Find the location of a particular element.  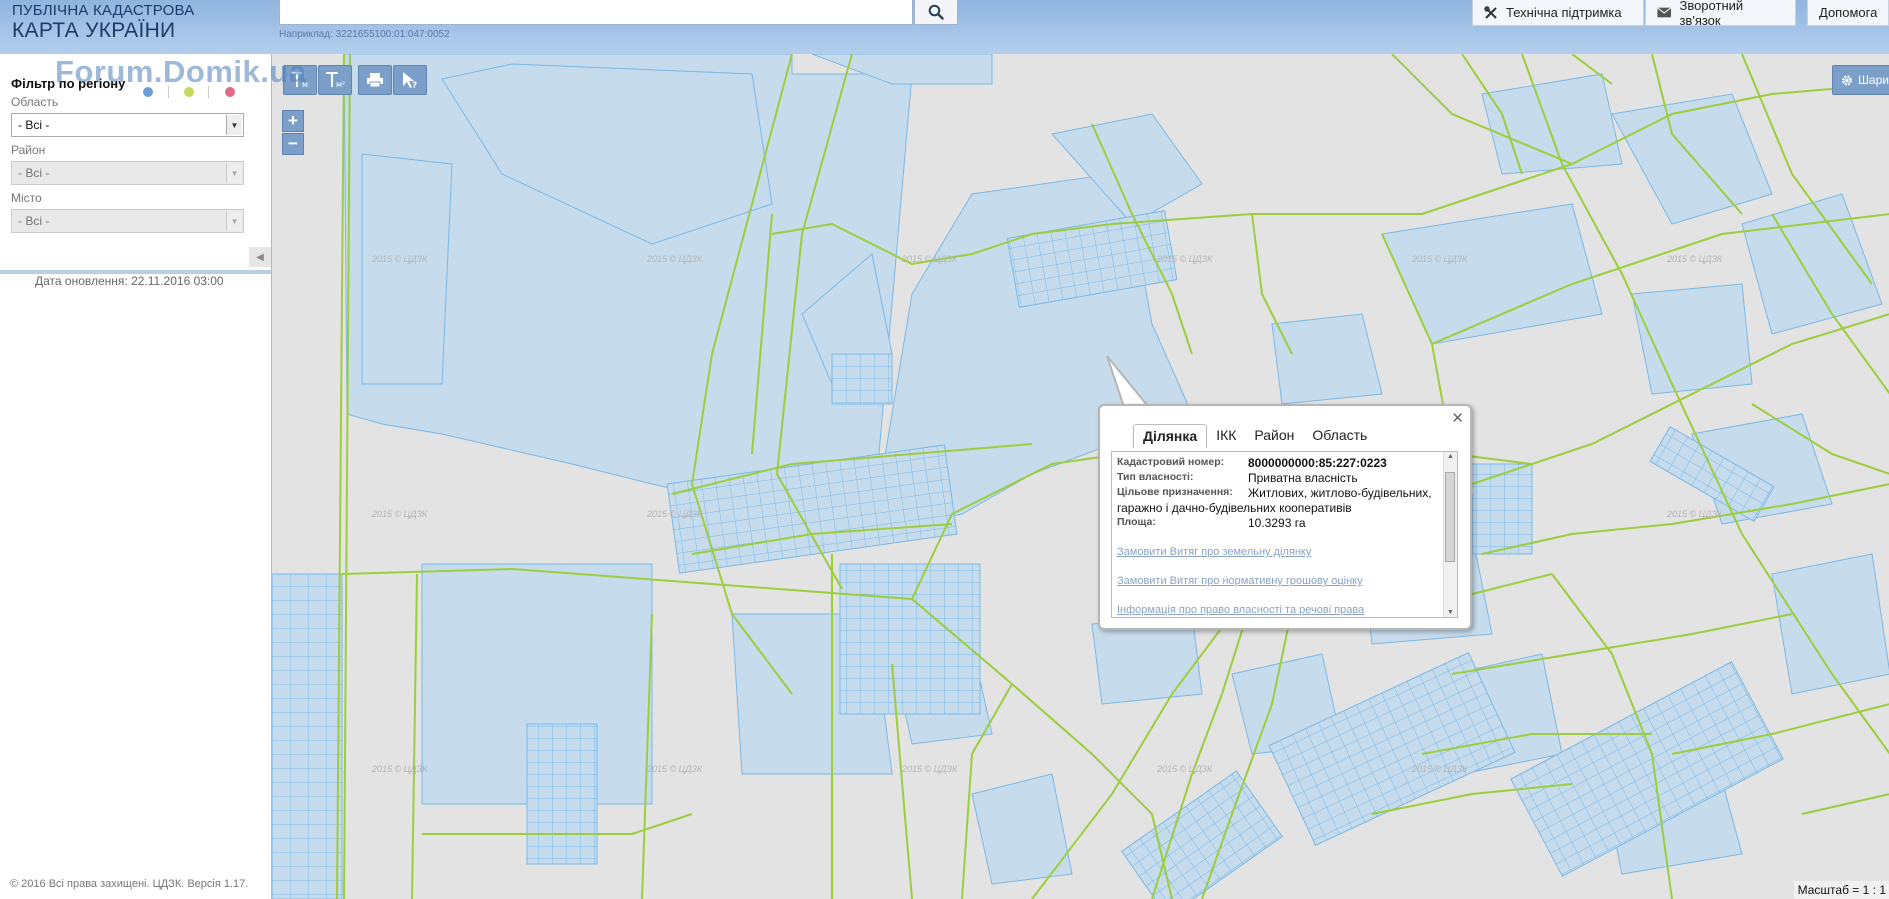

identify-button: ? is located at coordinates (410, 80).